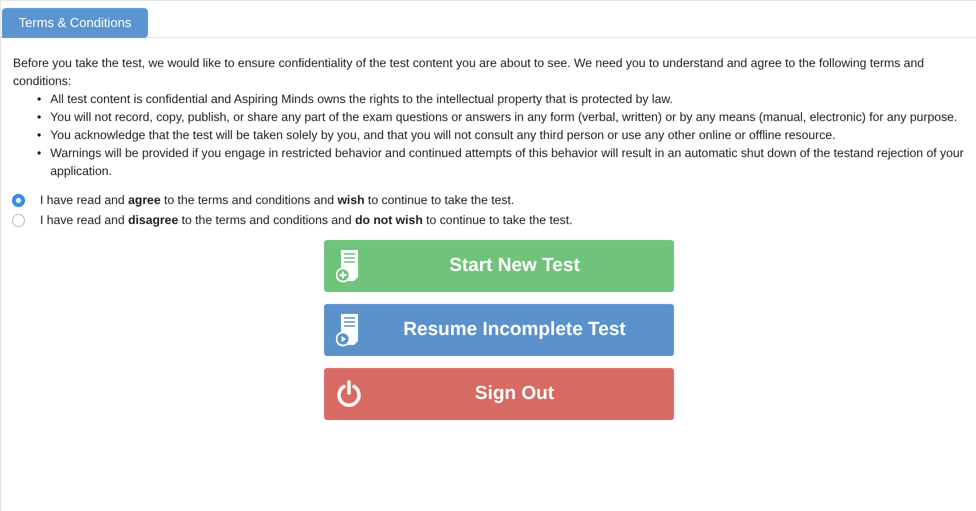 The height and width of the screenshot is (511, 976). Describe the element at coordinates (499, 394) in the screenshot. I see `sign-out-button: Sign Out` at that location.